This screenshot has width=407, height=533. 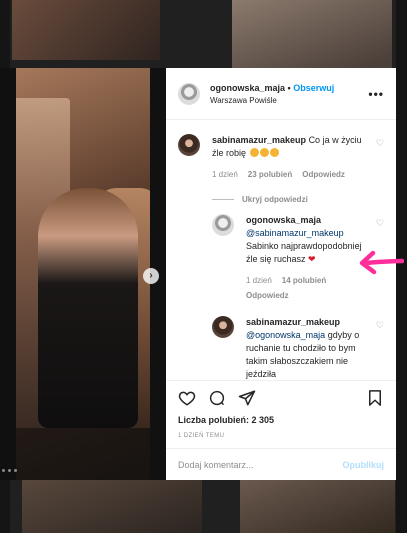 What do you see at coordinates (9, 470) in the screenshot?
I see `carousel-dots` at bounding box center [9, 470].